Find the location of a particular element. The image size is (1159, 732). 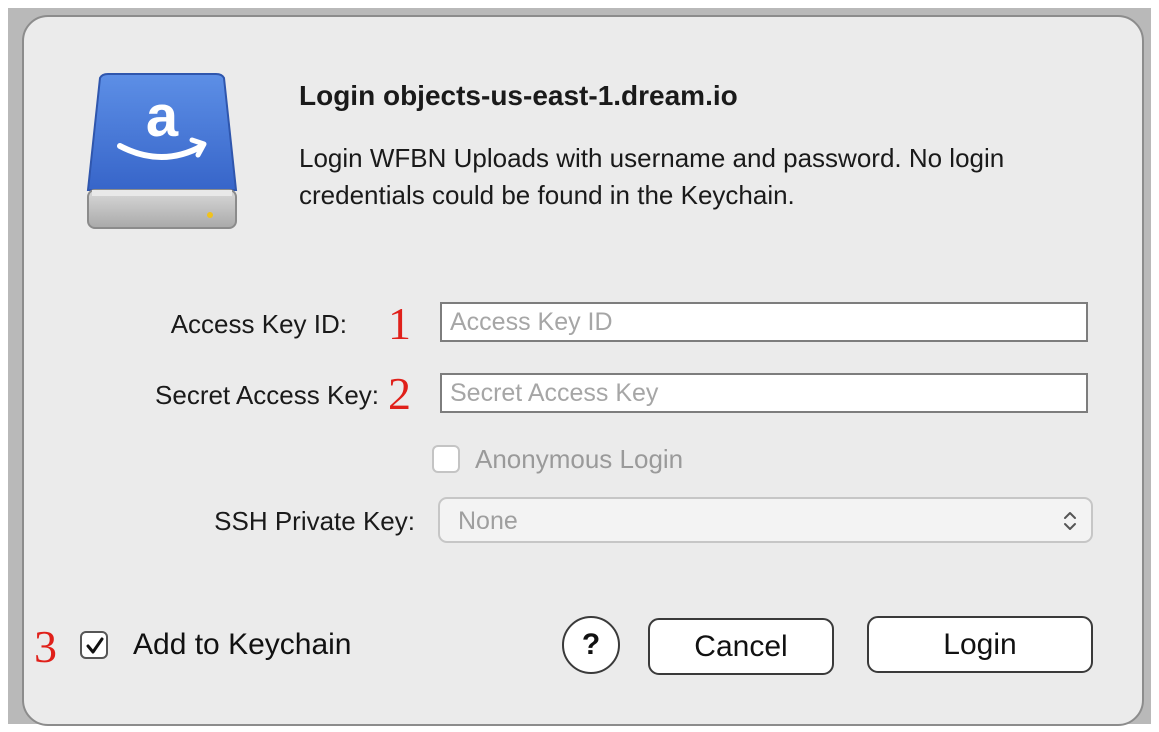

anonymous-login-checkbox is located at coordinates (446, 459).